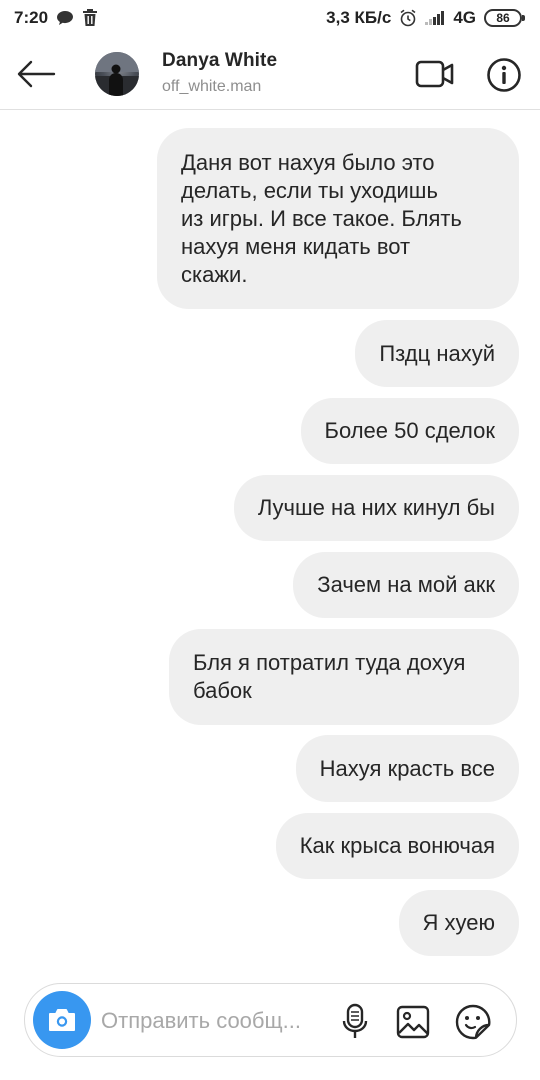 Image resolution: width=540 pixels, height=1080 pixels. Describe the element at coordinates (504, 18) in the screenshot. I see `battery-indicator: 86` at that location.